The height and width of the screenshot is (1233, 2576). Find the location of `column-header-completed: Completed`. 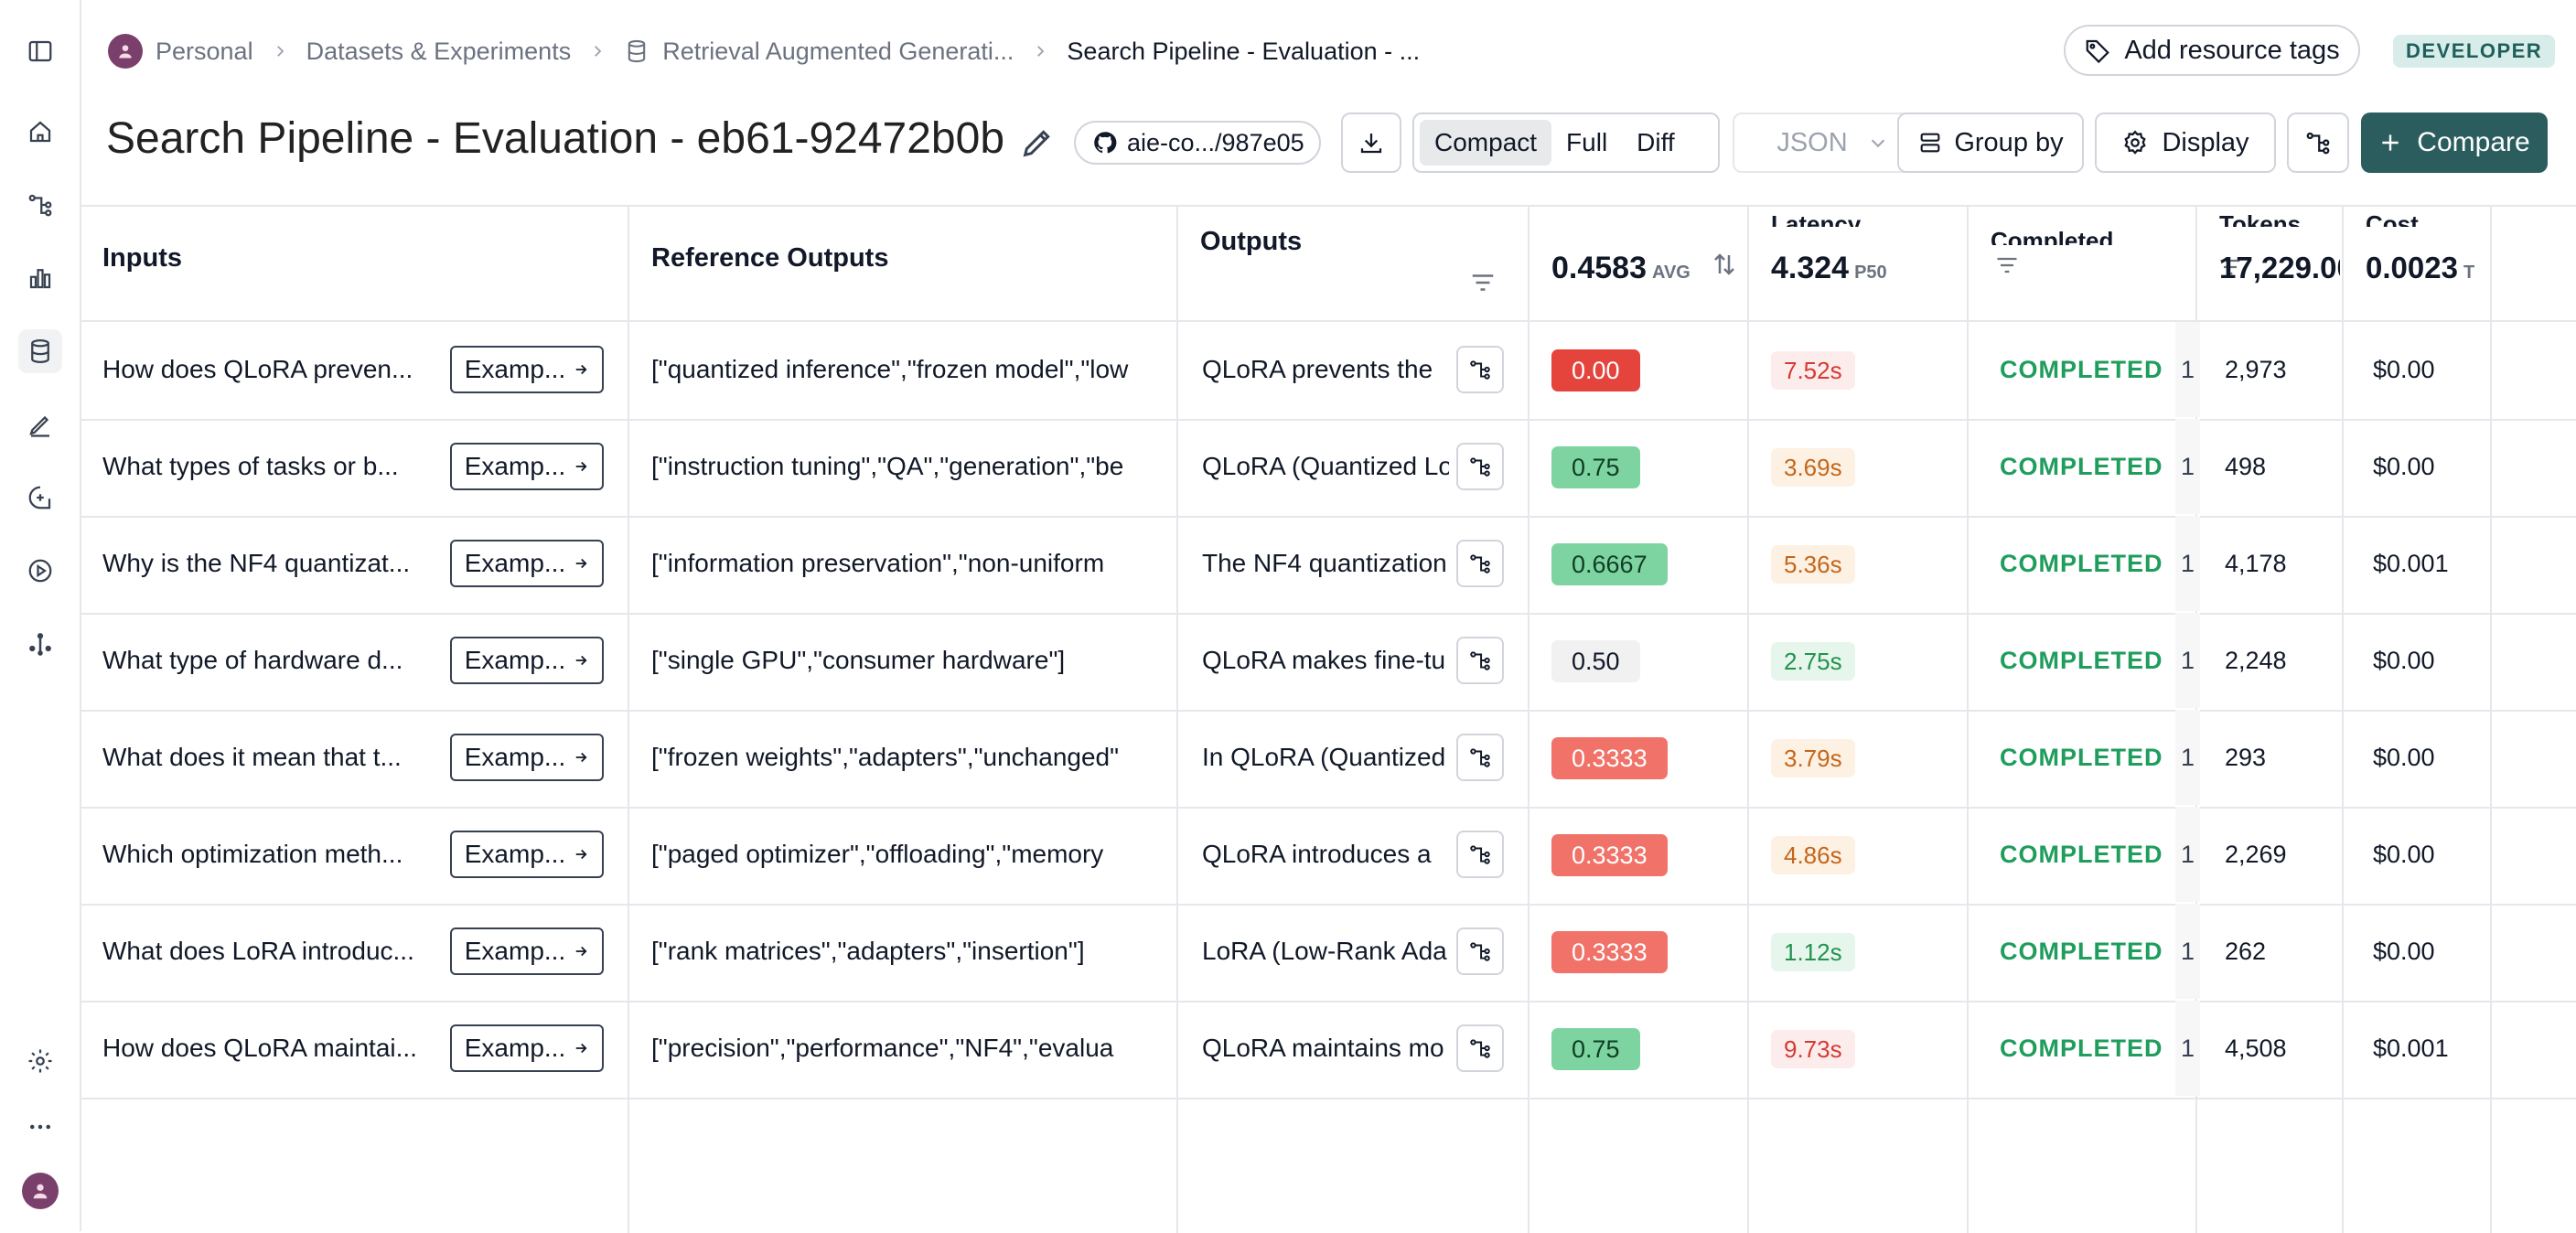

column-header-completed: Completed is located at coordinates (2052, 236).